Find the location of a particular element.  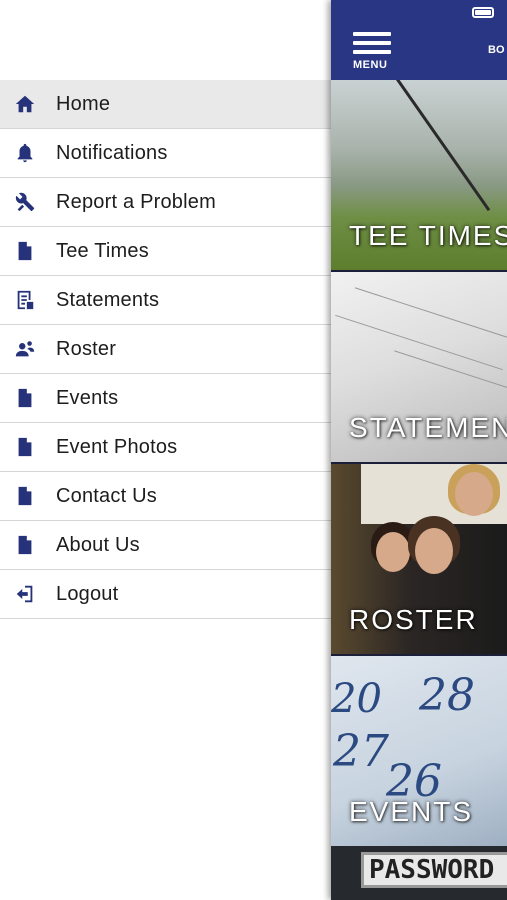

drawer-item-label: Contact Us is located at coordinates (106, 495).